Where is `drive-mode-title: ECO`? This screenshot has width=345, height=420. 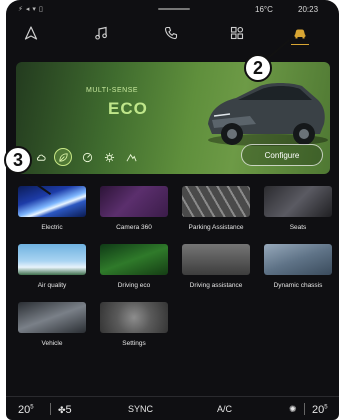
drive-mode-title: ECO is located at coordinates (128, 108).